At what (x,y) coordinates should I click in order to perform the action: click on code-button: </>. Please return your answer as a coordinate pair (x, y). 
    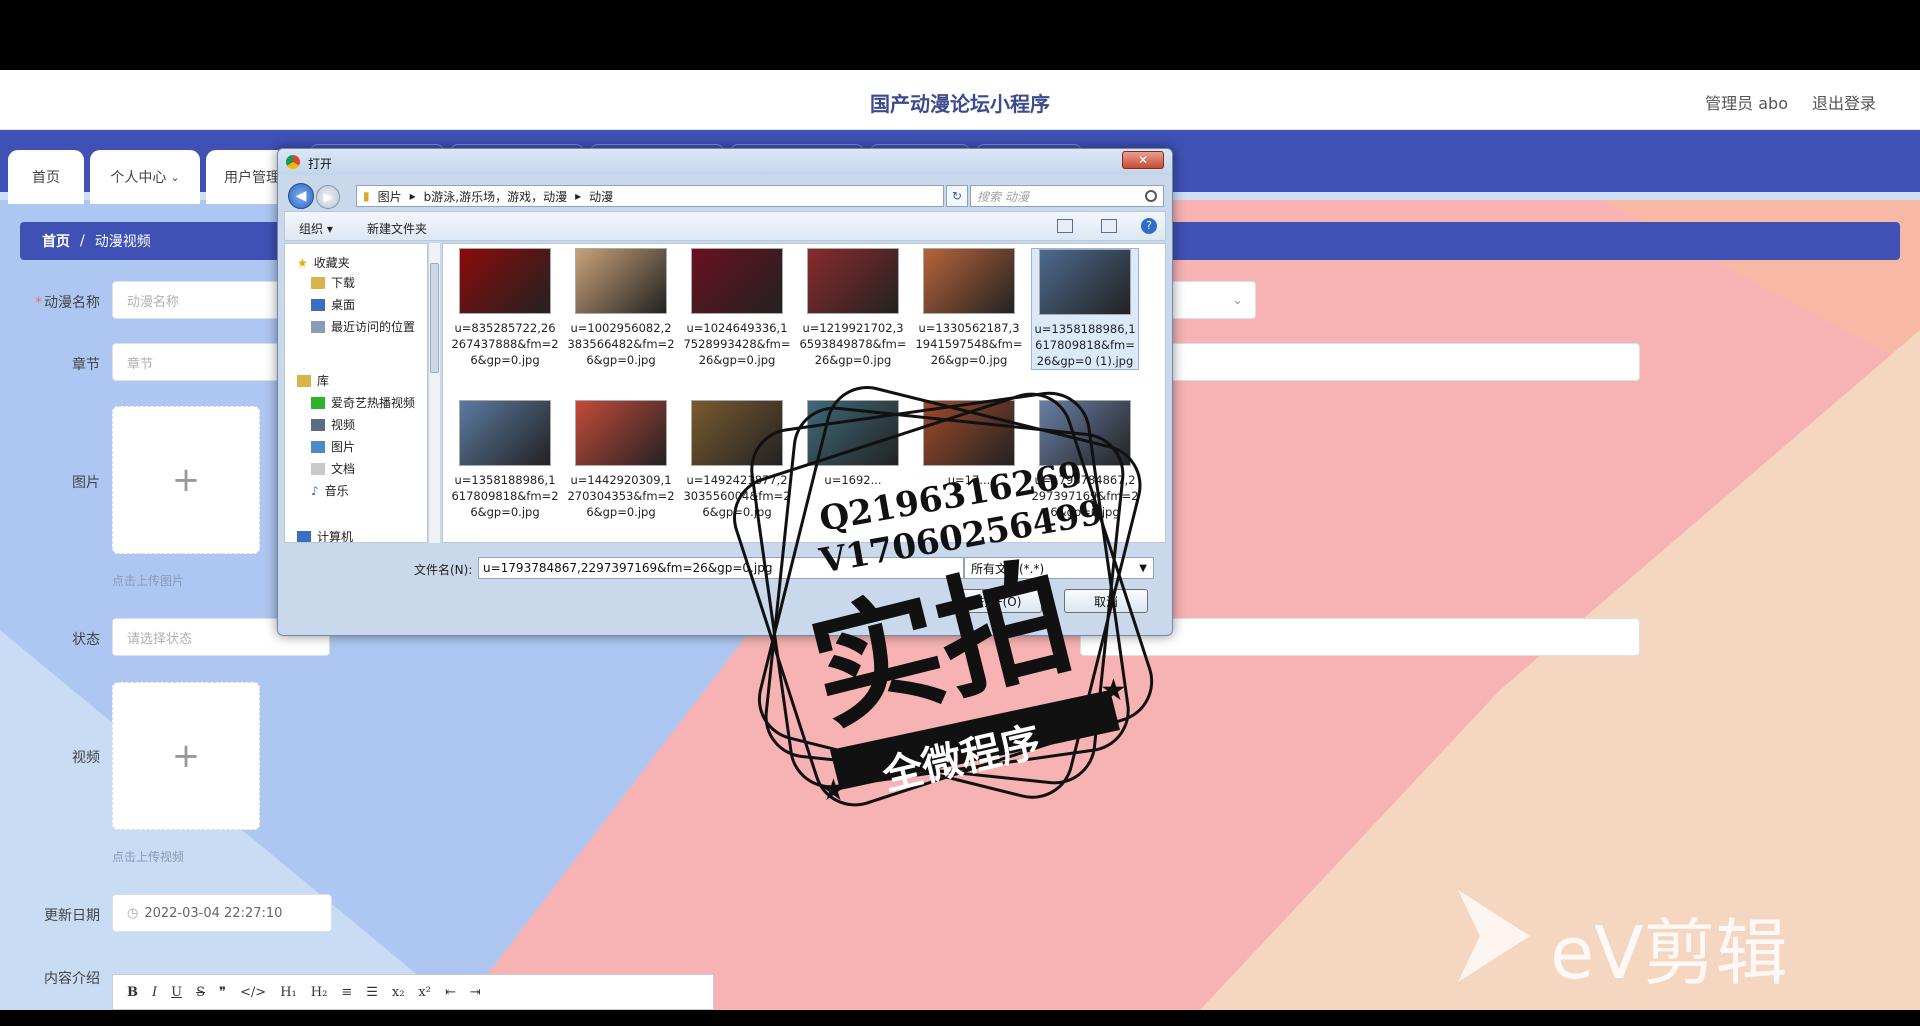
    Looking at the image, I should click on (253, 992).